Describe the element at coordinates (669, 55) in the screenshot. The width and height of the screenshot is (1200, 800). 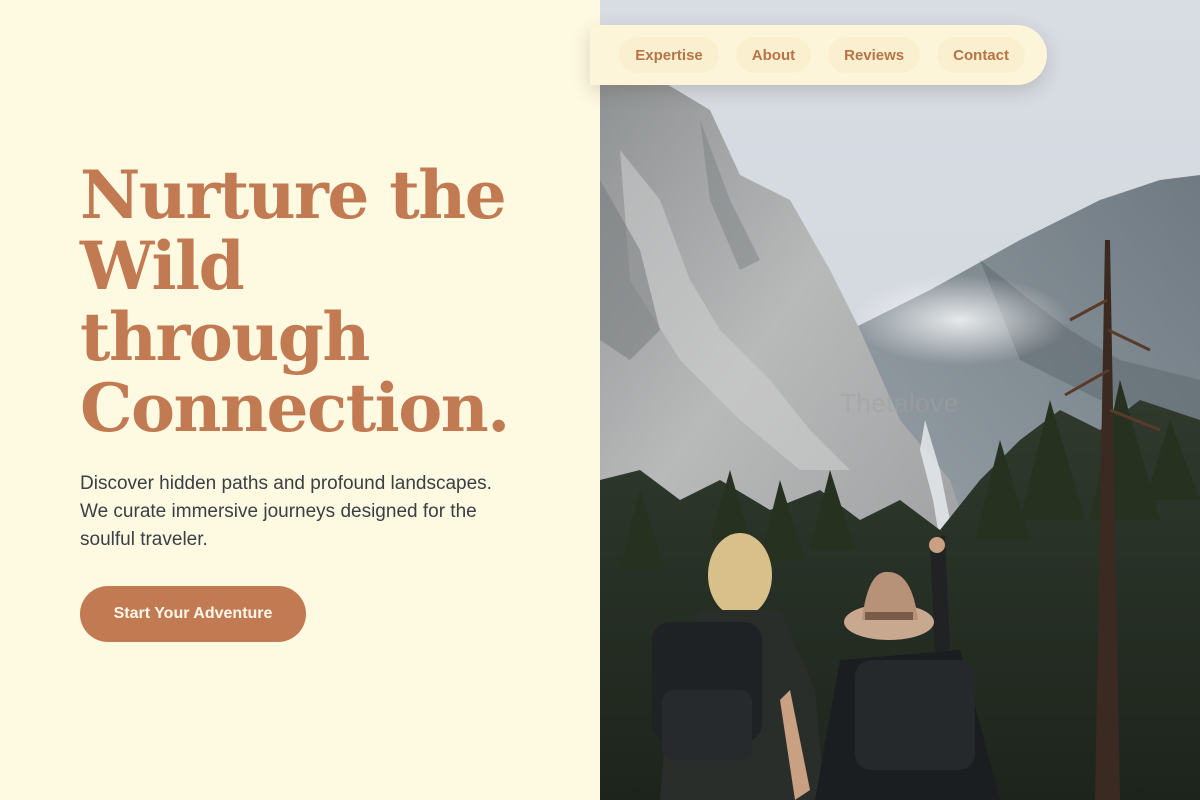
I see `nav-link-expertise: Expertise` at that location.